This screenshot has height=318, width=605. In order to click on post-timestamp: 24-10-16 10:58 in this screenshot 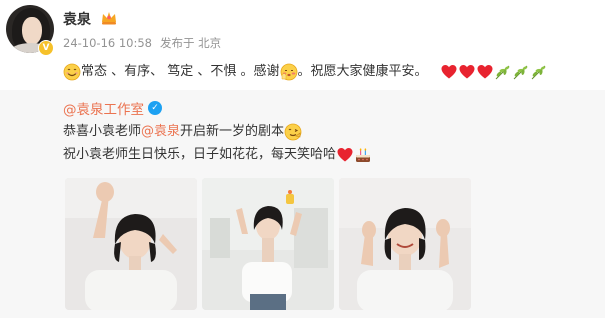, I will do `click(107, 43)`.